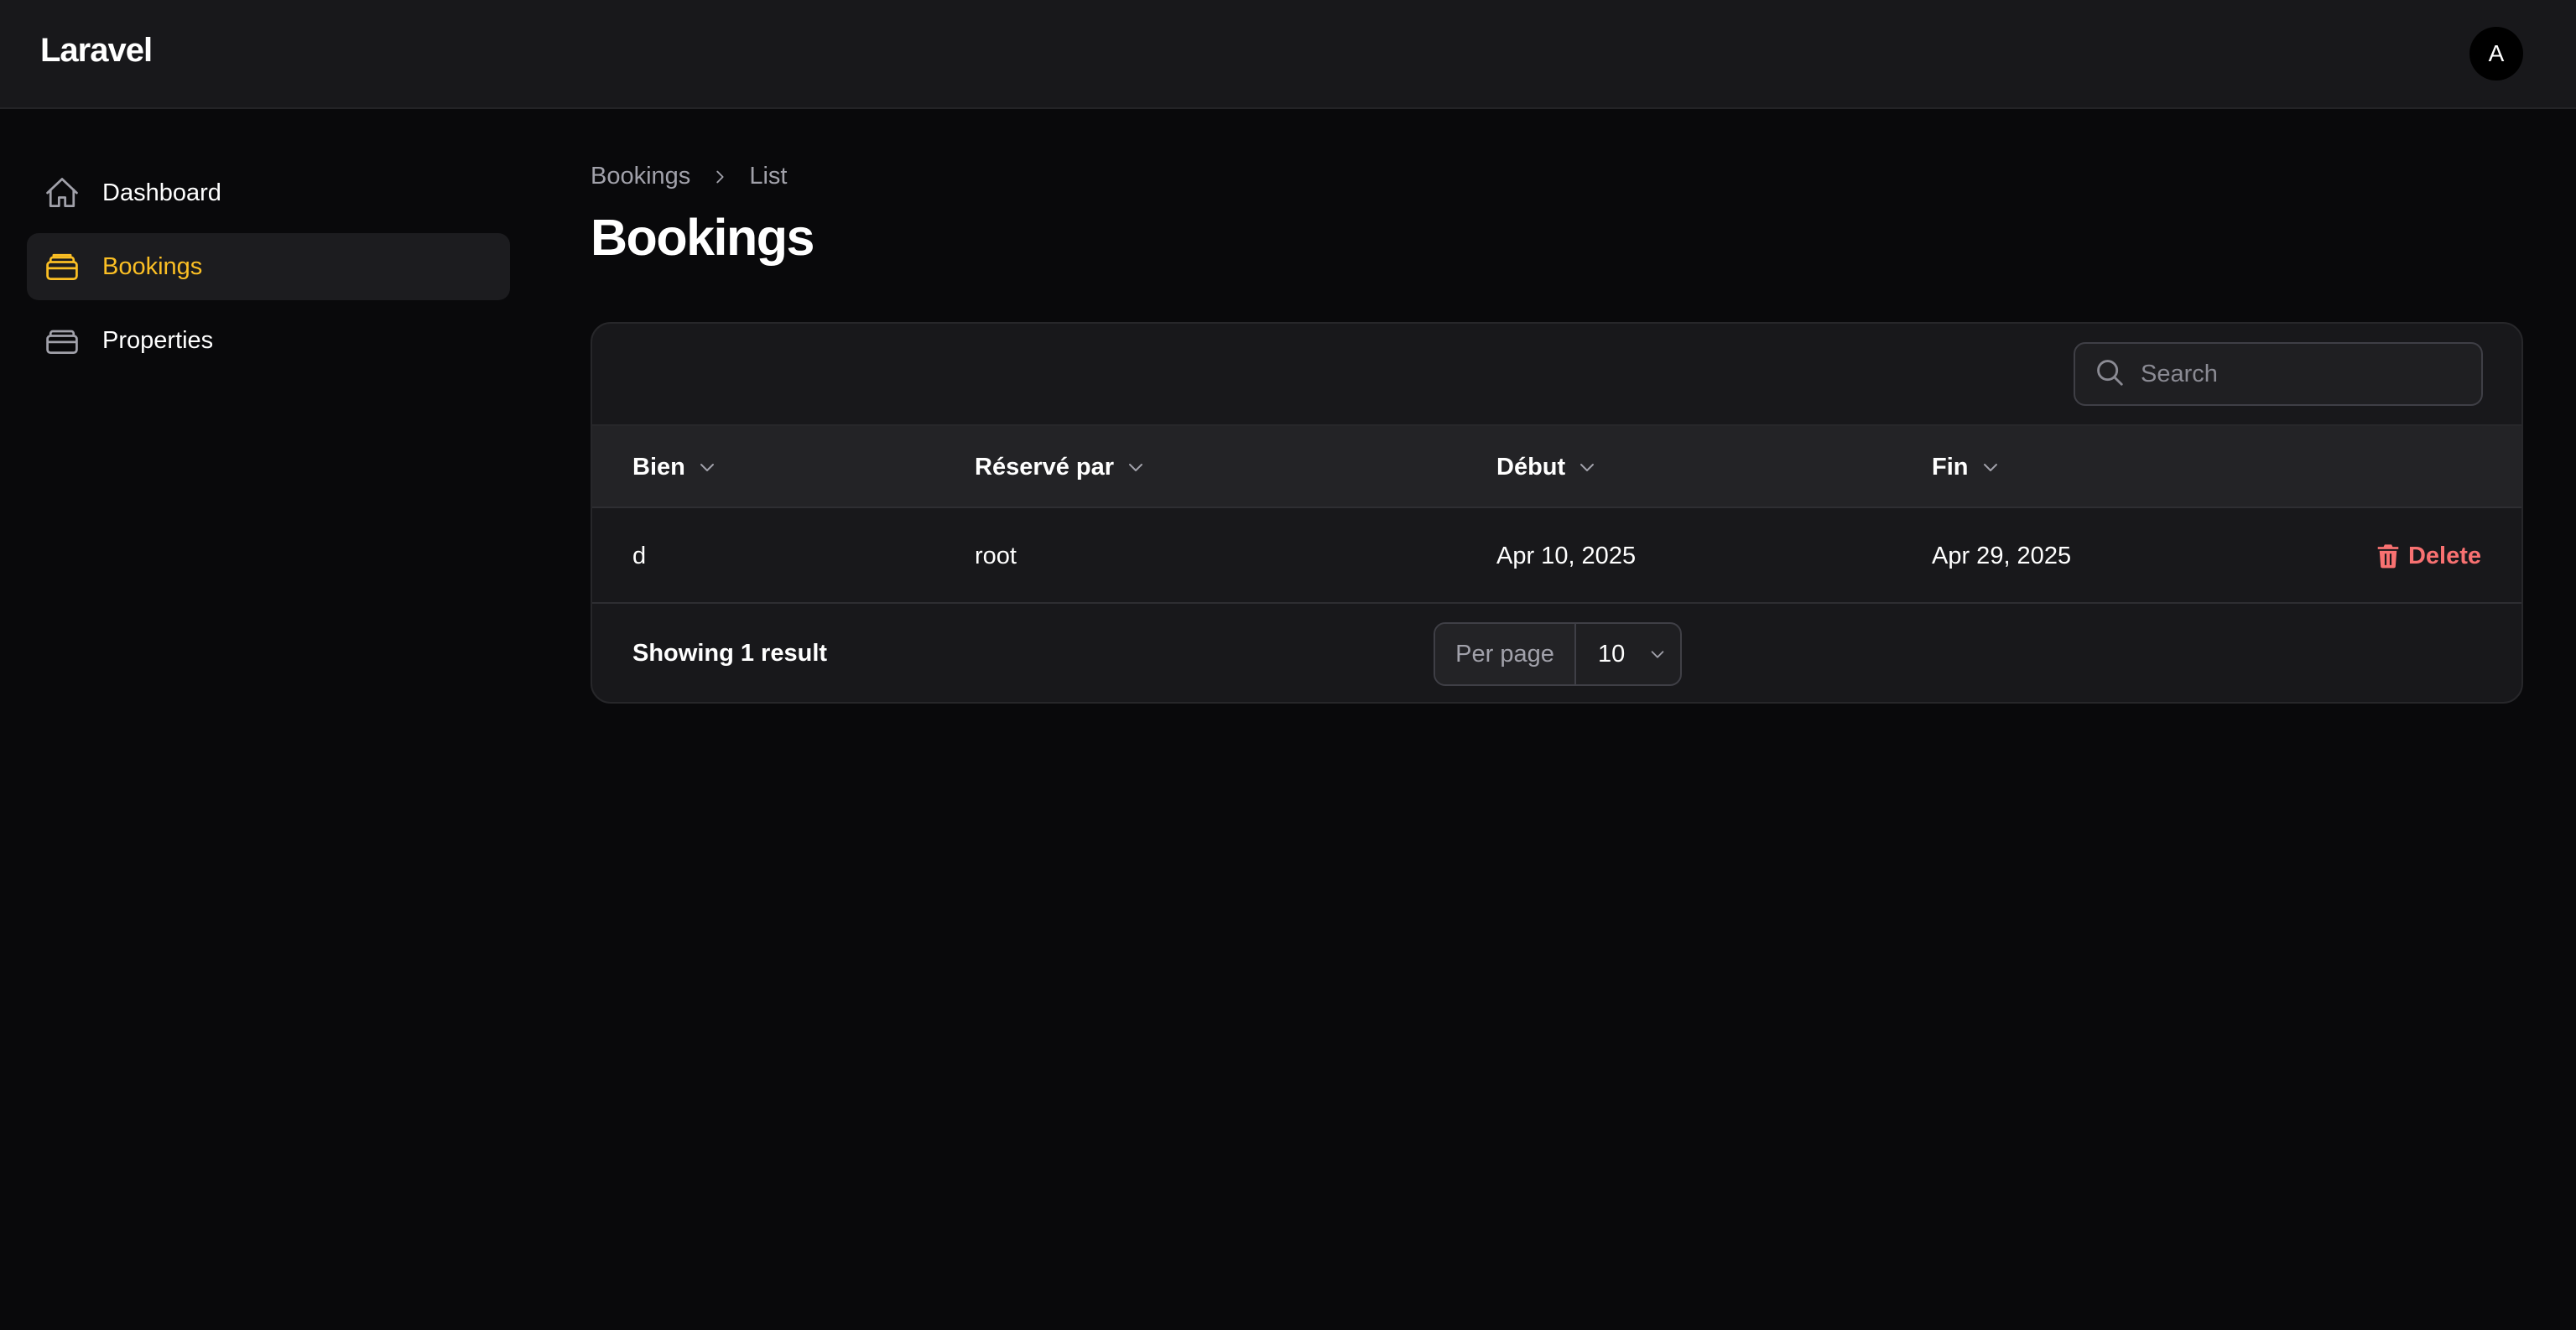 The image size is (2576, 1330). I want to click on delete-button: Delete, so click(2428, 556).